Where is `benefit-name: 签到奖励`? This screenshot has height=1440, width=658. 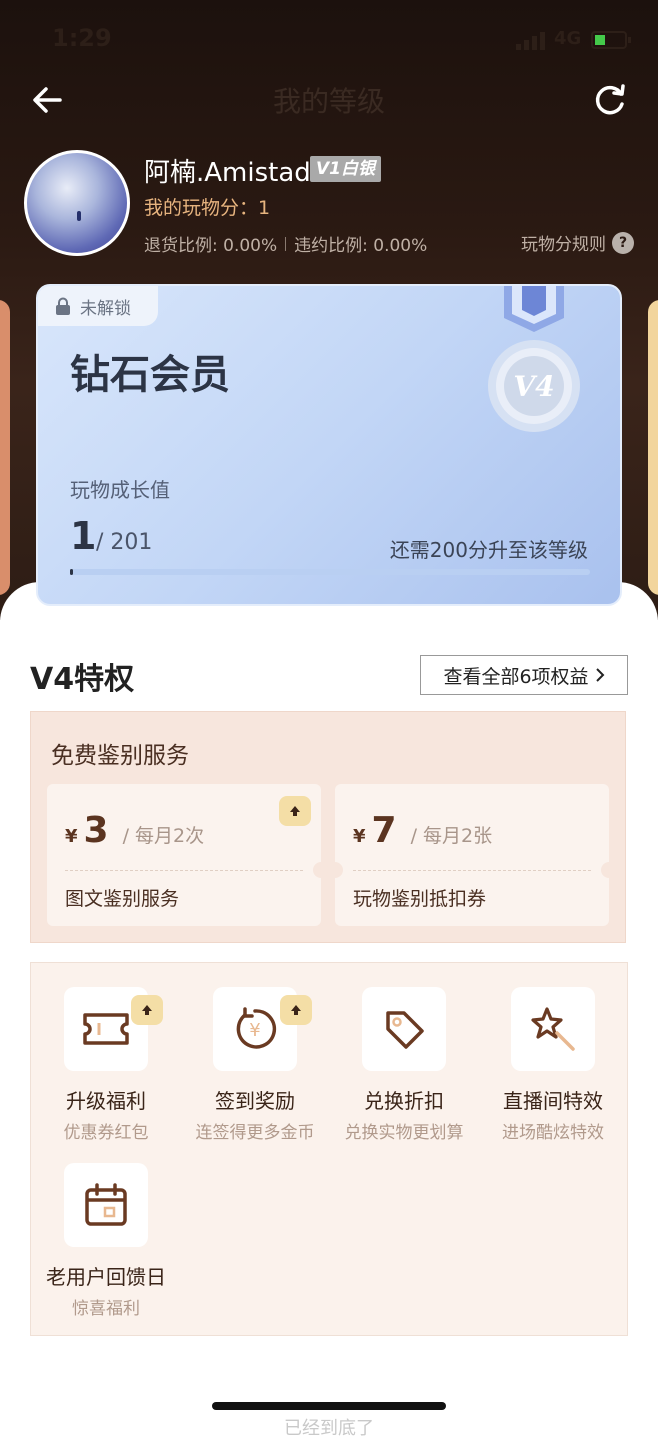 benefit-name: 签到奖励 is located at coordinates (255, 1101).